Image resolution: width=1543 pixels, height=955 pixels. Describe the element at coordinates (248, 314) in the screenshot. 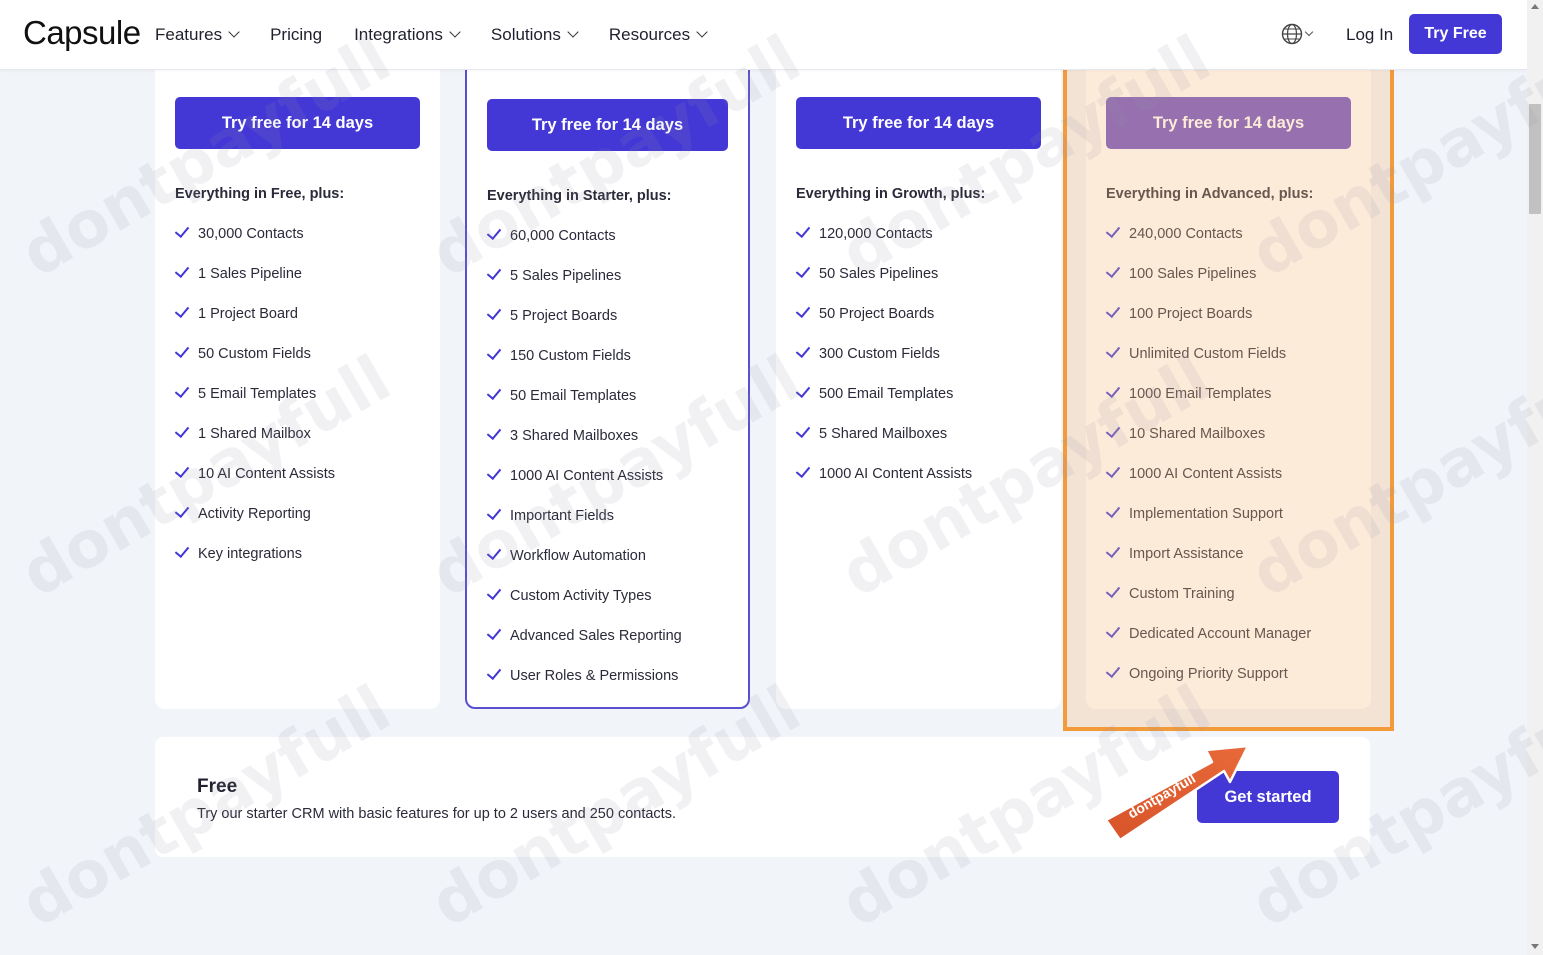

I see `feature-label: 1 Project Board` at that location.